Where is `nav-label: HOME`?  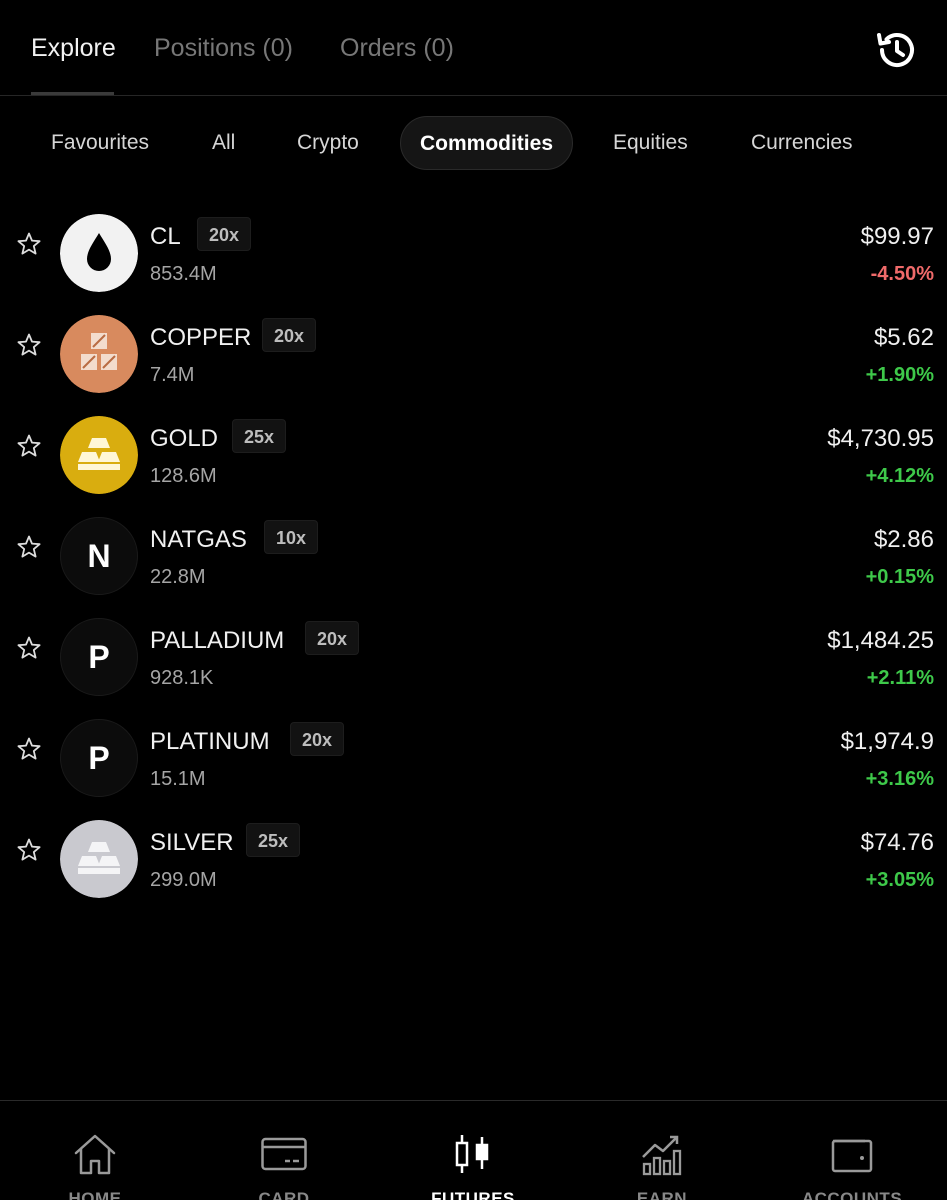 nav-label: HOME is located at coordinates (95, 1194).